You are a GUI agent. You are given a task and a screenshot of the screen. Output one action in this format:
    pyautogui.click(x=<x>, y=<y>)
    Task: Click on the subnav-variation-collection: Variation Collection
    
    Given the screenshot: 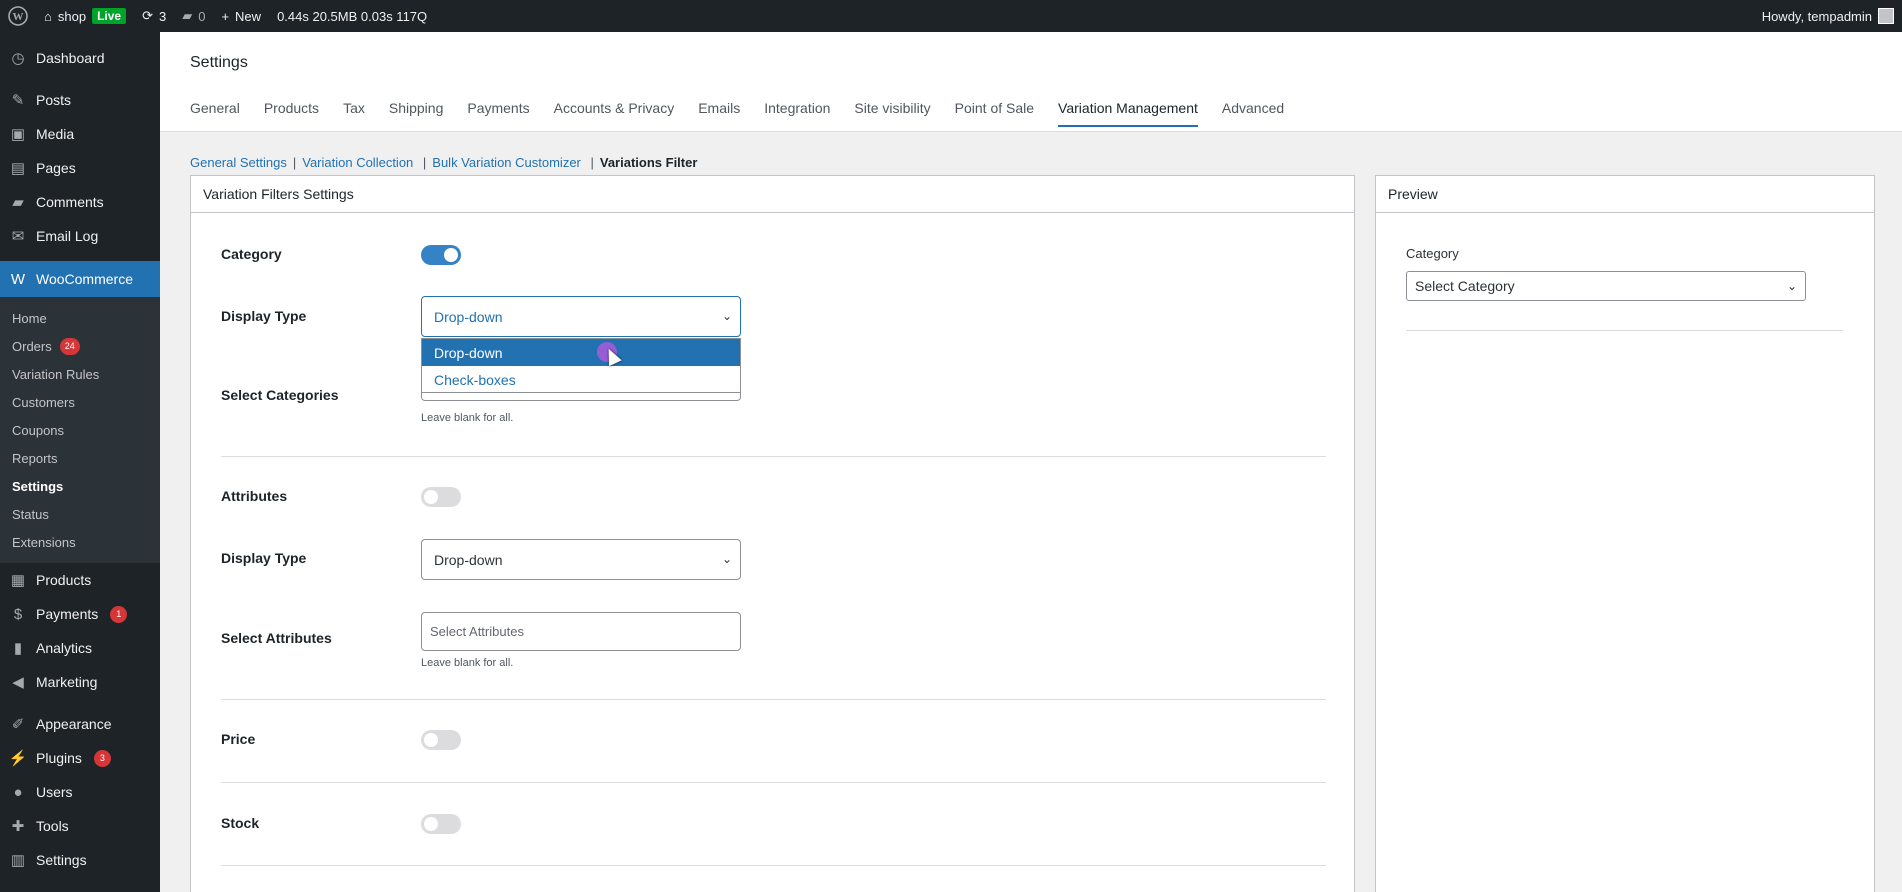 What is the action you would take?
    pyautogui.click(x=357, y=162)
    